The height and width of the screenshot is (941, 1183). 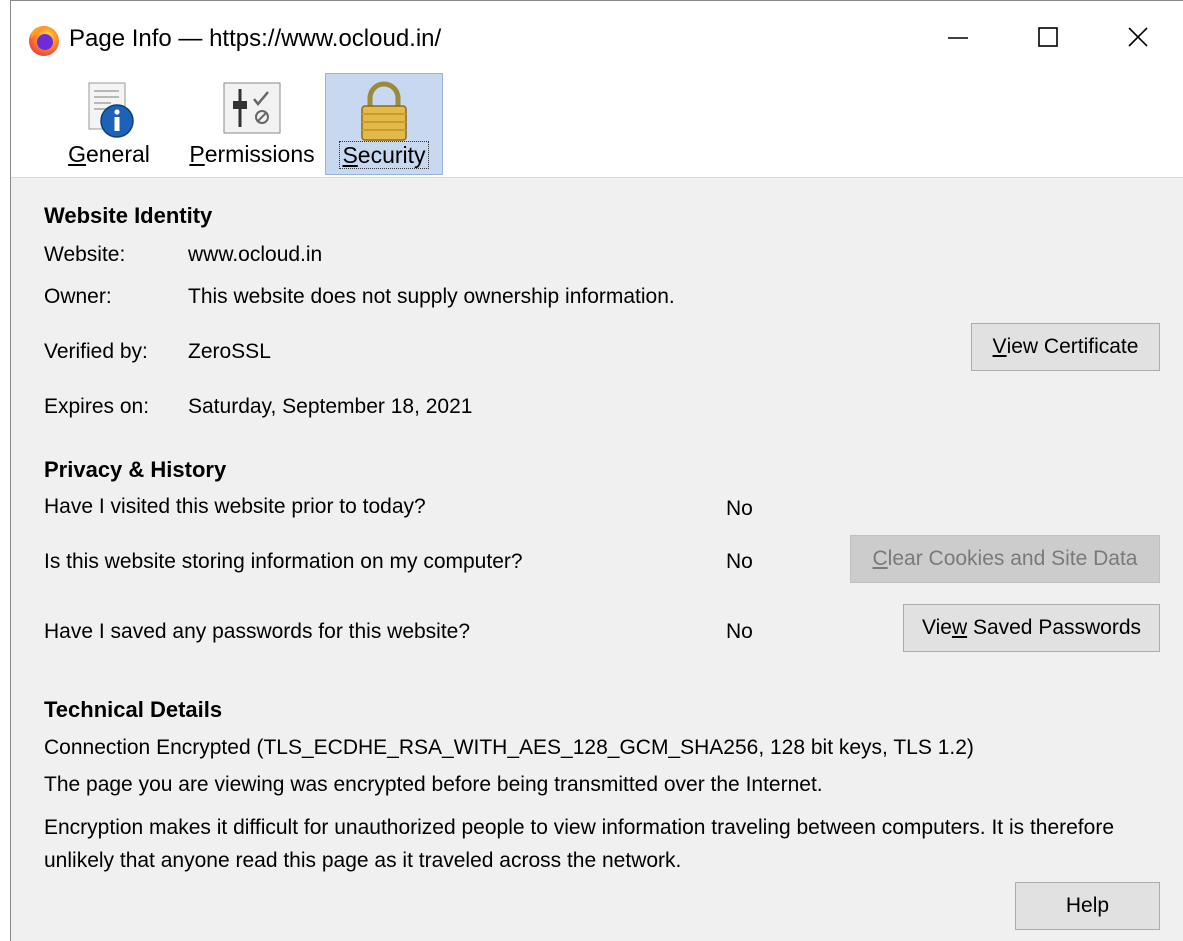 What do you see at coordinates (739, 561) in the screenshot?
I see `storing-answer: No` at bounding box center [739, 561].